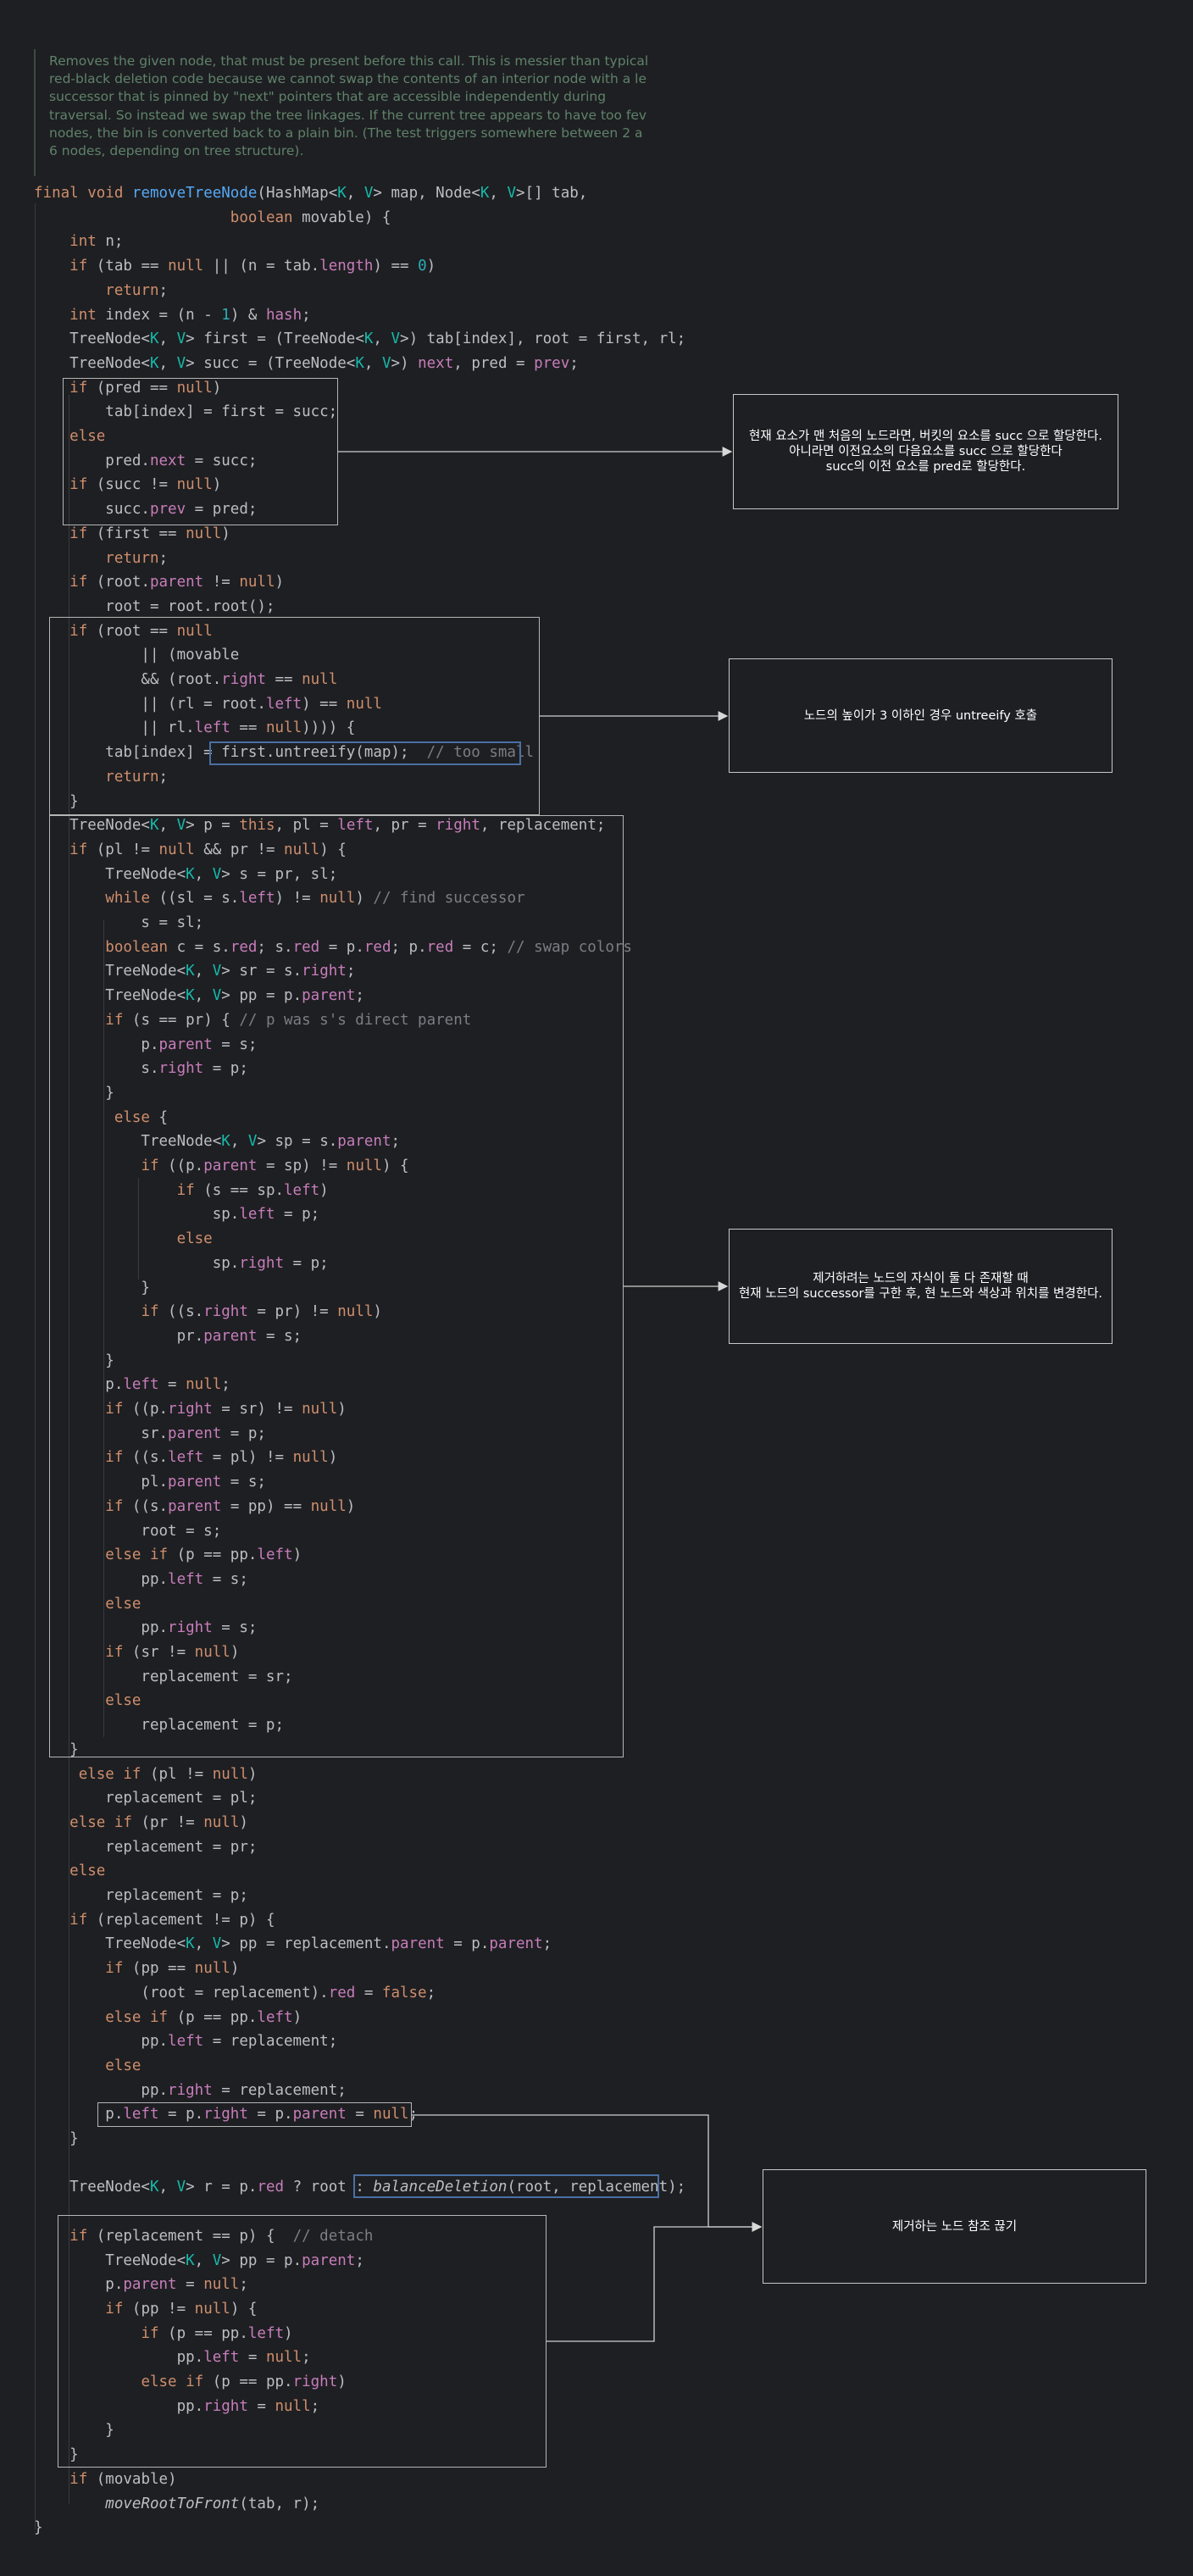 The height and width of the screenshot is (2576, 1193). I want to click on arrow-clear-links, so click(587, 2173).